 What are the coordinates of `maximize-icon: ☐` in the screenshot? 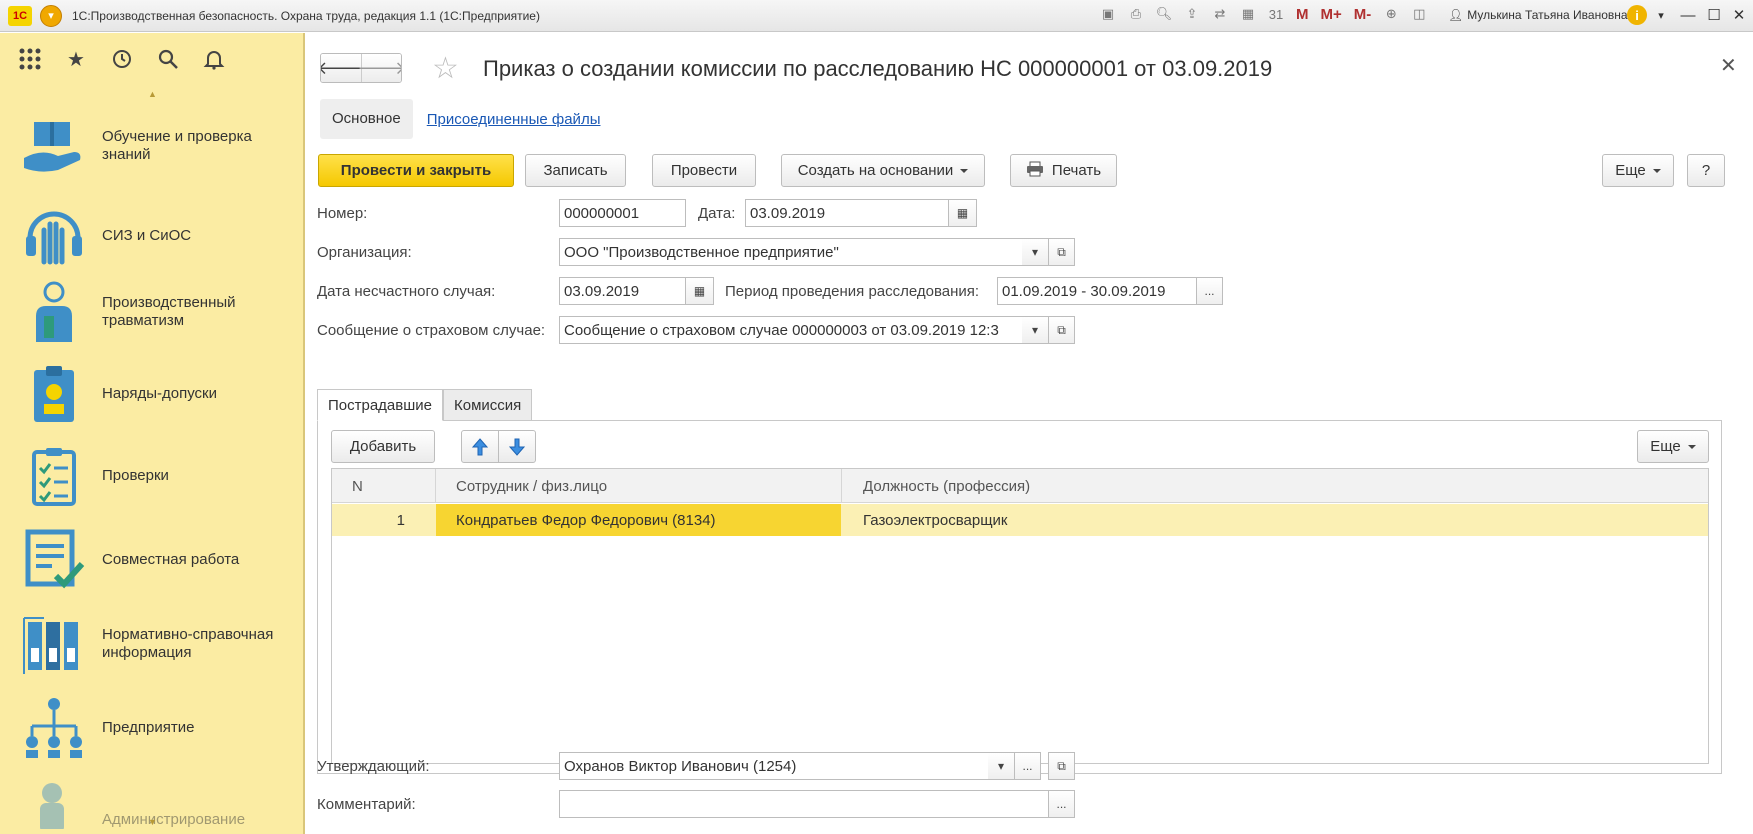 It's located at (1714, 15).